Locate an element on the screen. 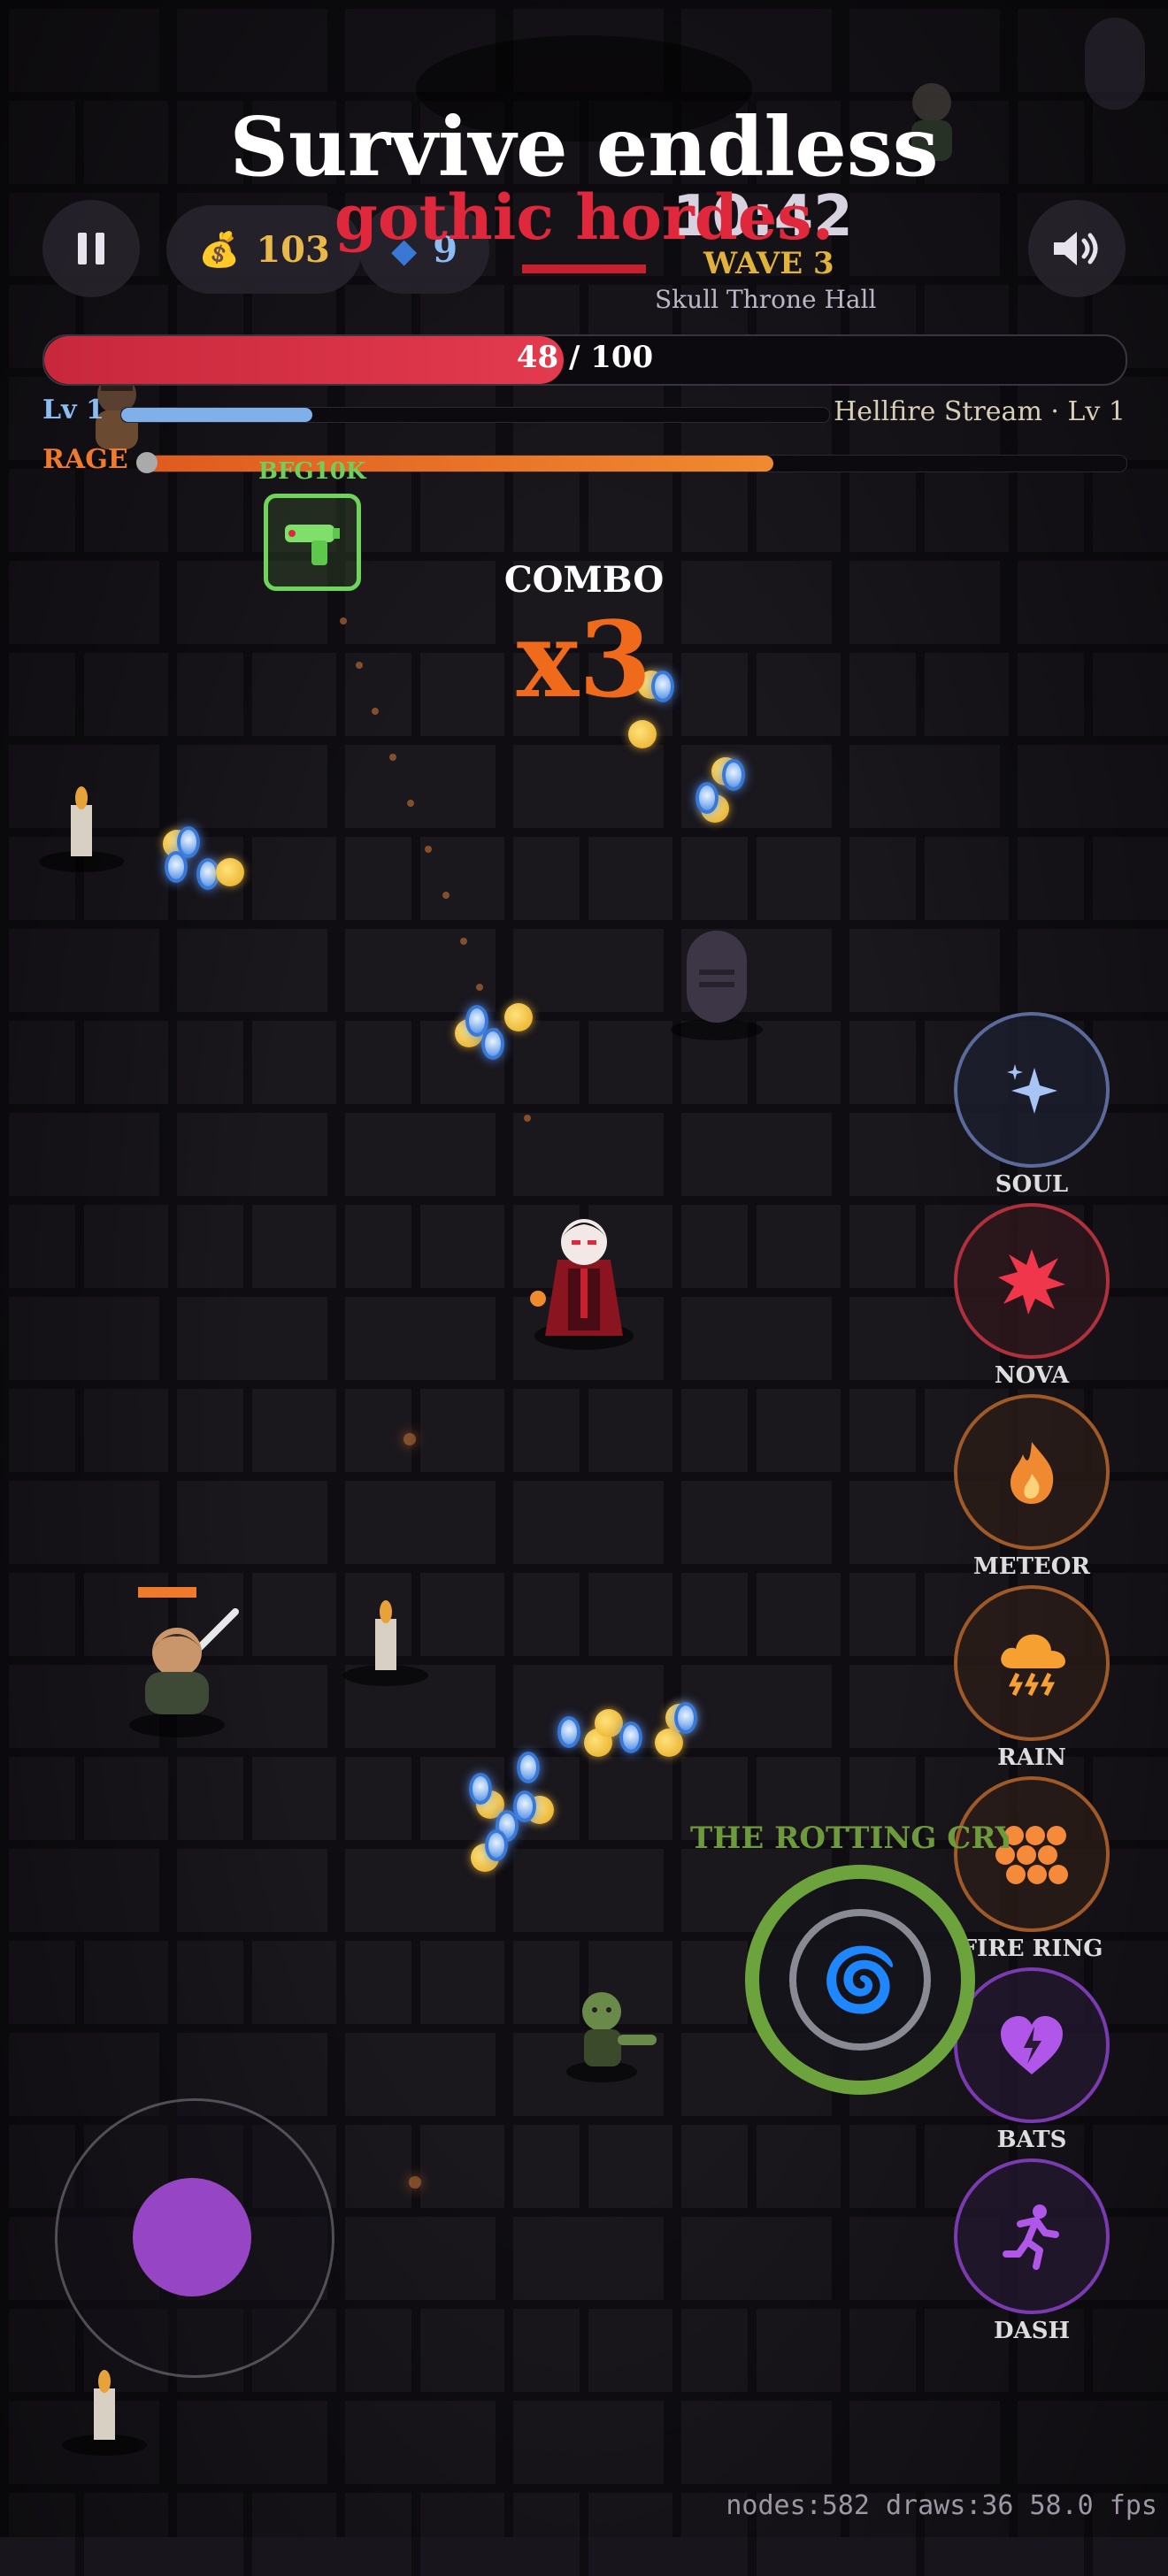 The width and height of the screenshot is (1168, 2576). running-icon is located at coordinates (1031, 2237).